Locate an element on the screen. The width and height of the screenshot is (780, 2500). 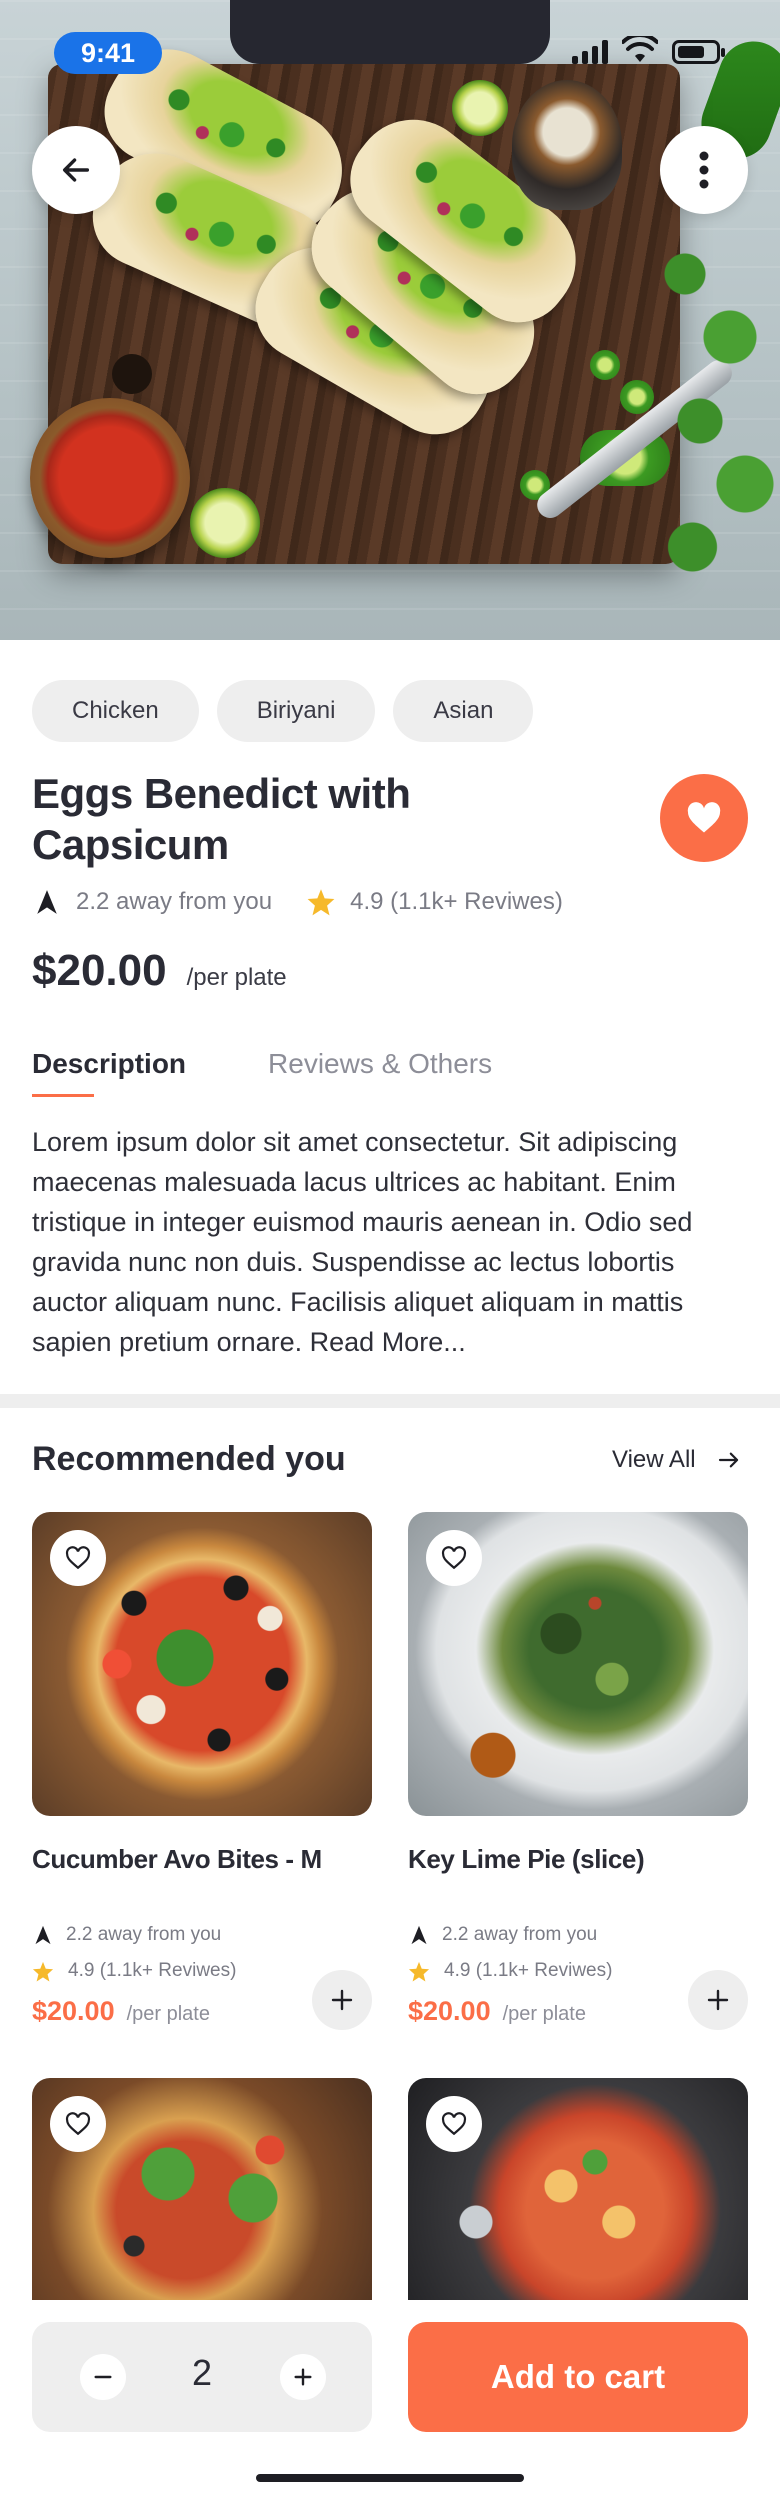
recommended-title: Recommended you is located at coordinates (189, 1459).